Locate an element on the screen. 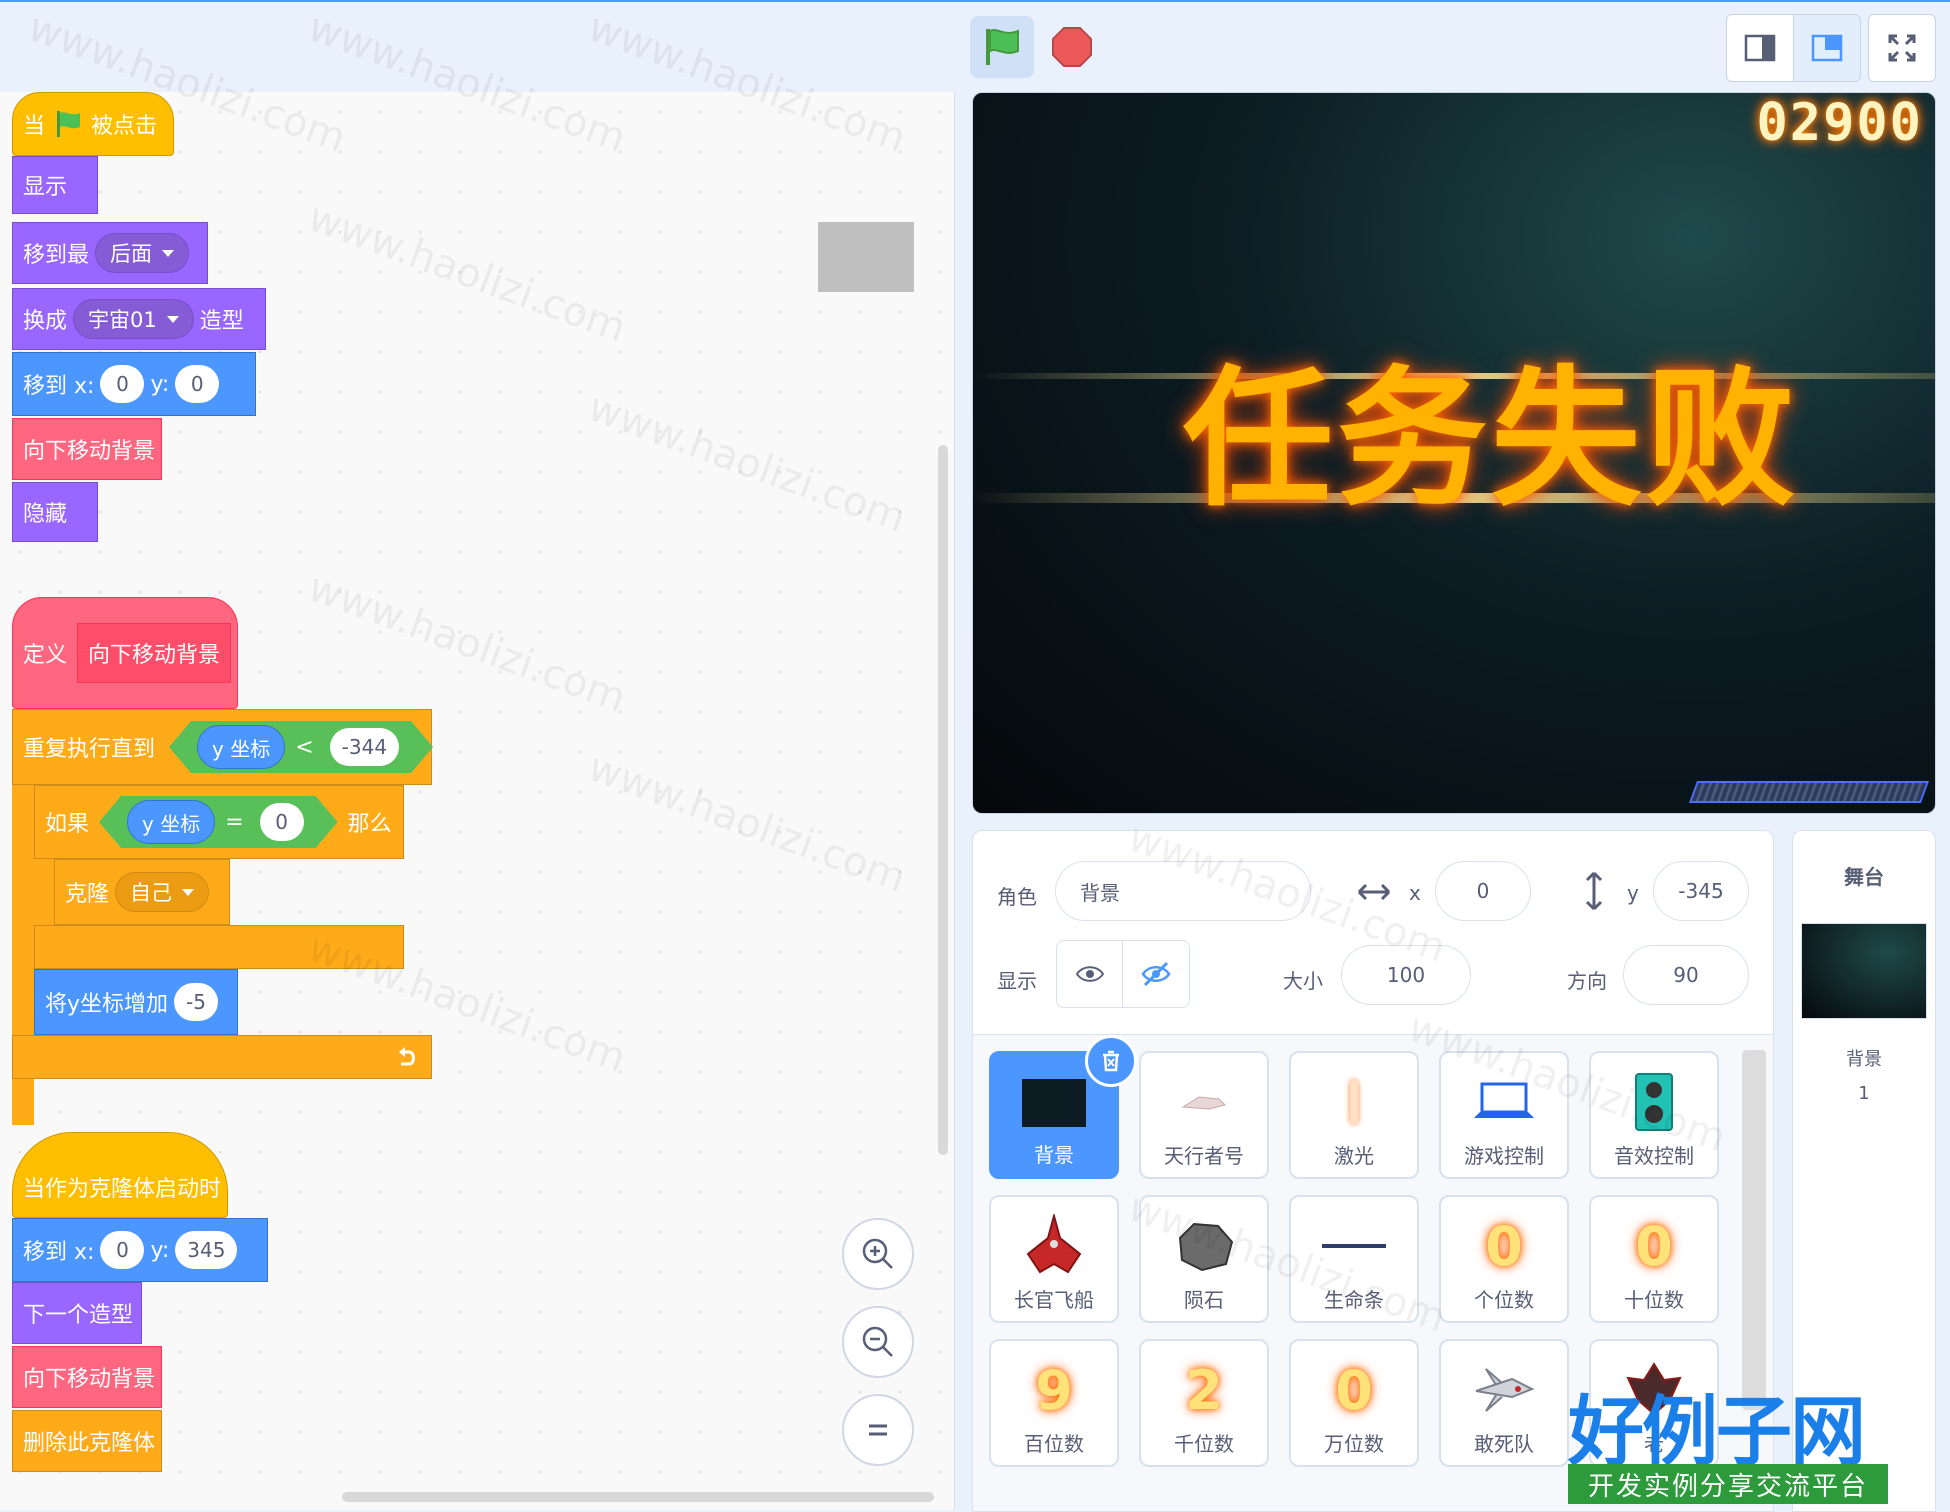  sprite-tile: 长官飞船 is located at coordinates (1054, 1259).